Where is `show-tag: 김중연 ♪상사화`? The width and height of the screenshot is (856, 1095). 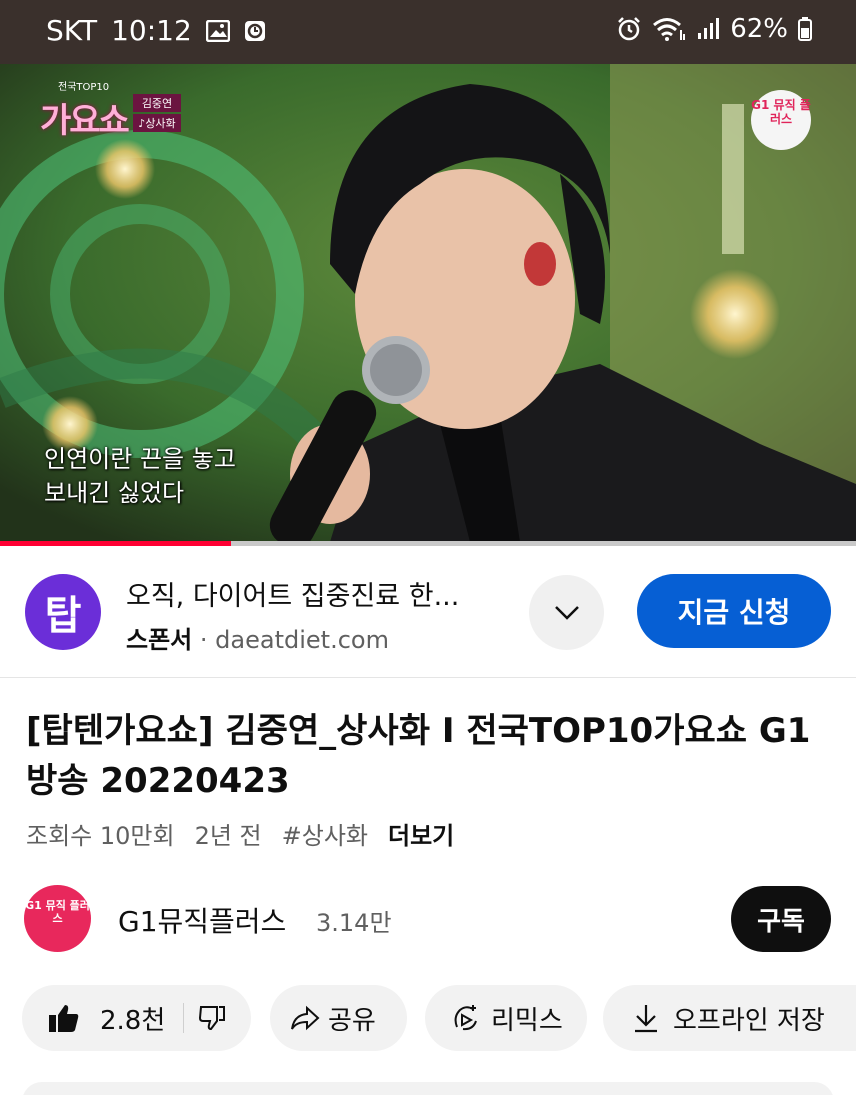 show-tag: 김중연 ♪상사화 is located at coordinates (157, 114).